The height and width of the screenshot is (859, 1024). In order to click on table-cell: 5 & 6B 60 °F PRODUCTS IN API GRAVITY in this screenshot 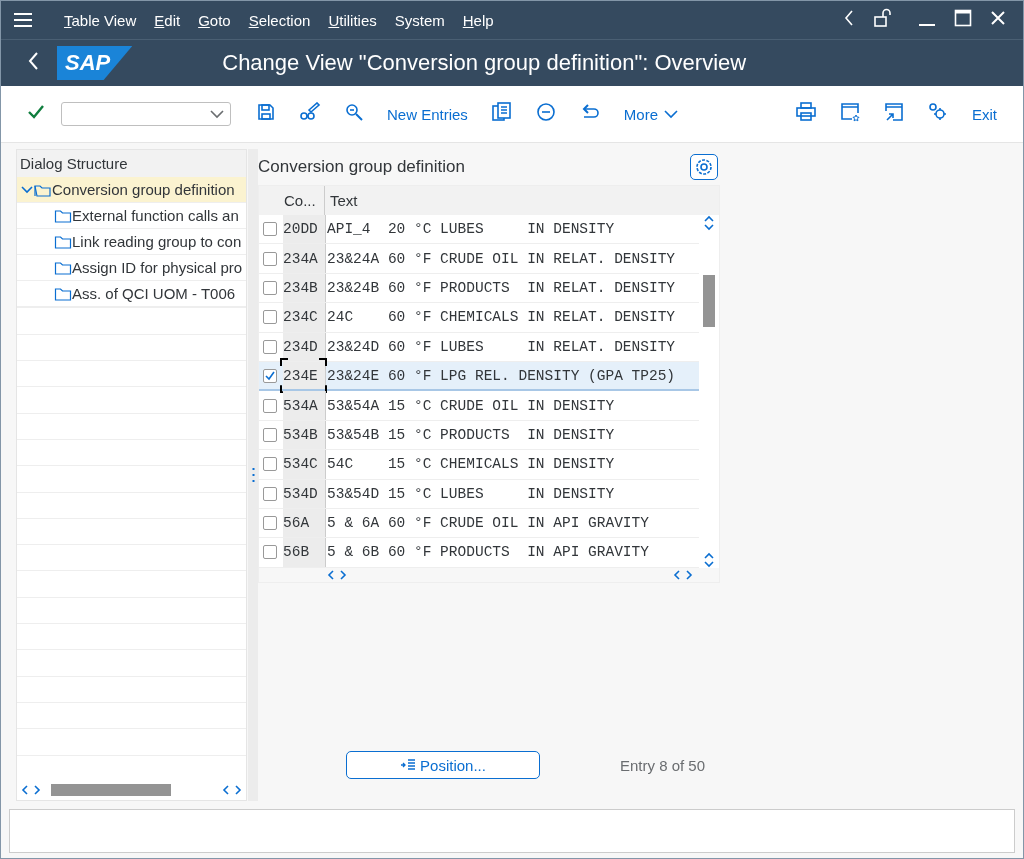, I will do `click(487, 552)`.